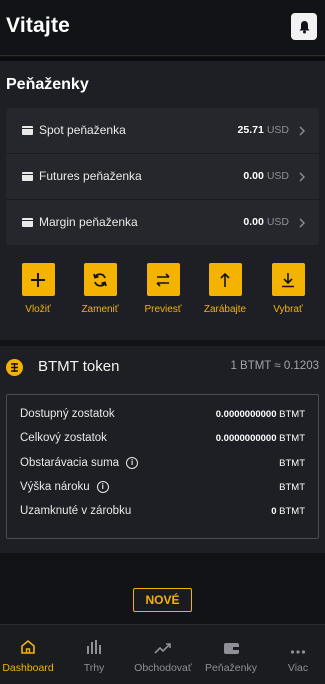 The width and height of the screenshot is (325, 684). I want to click on wallet-balance: 25.71 USD, so click(263, 130).